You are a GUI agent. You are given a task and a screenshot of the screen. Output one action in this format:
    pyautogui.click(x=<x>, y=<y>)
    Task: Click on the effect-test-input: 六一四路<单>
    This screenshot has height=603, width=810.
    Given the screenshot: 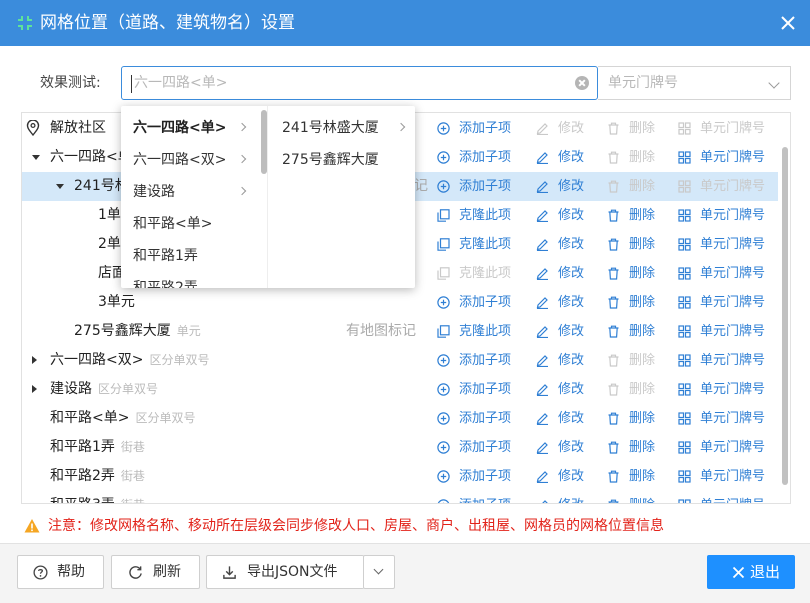 What is the action you would take?
    pyautogui.click(x=359, y=83)
    